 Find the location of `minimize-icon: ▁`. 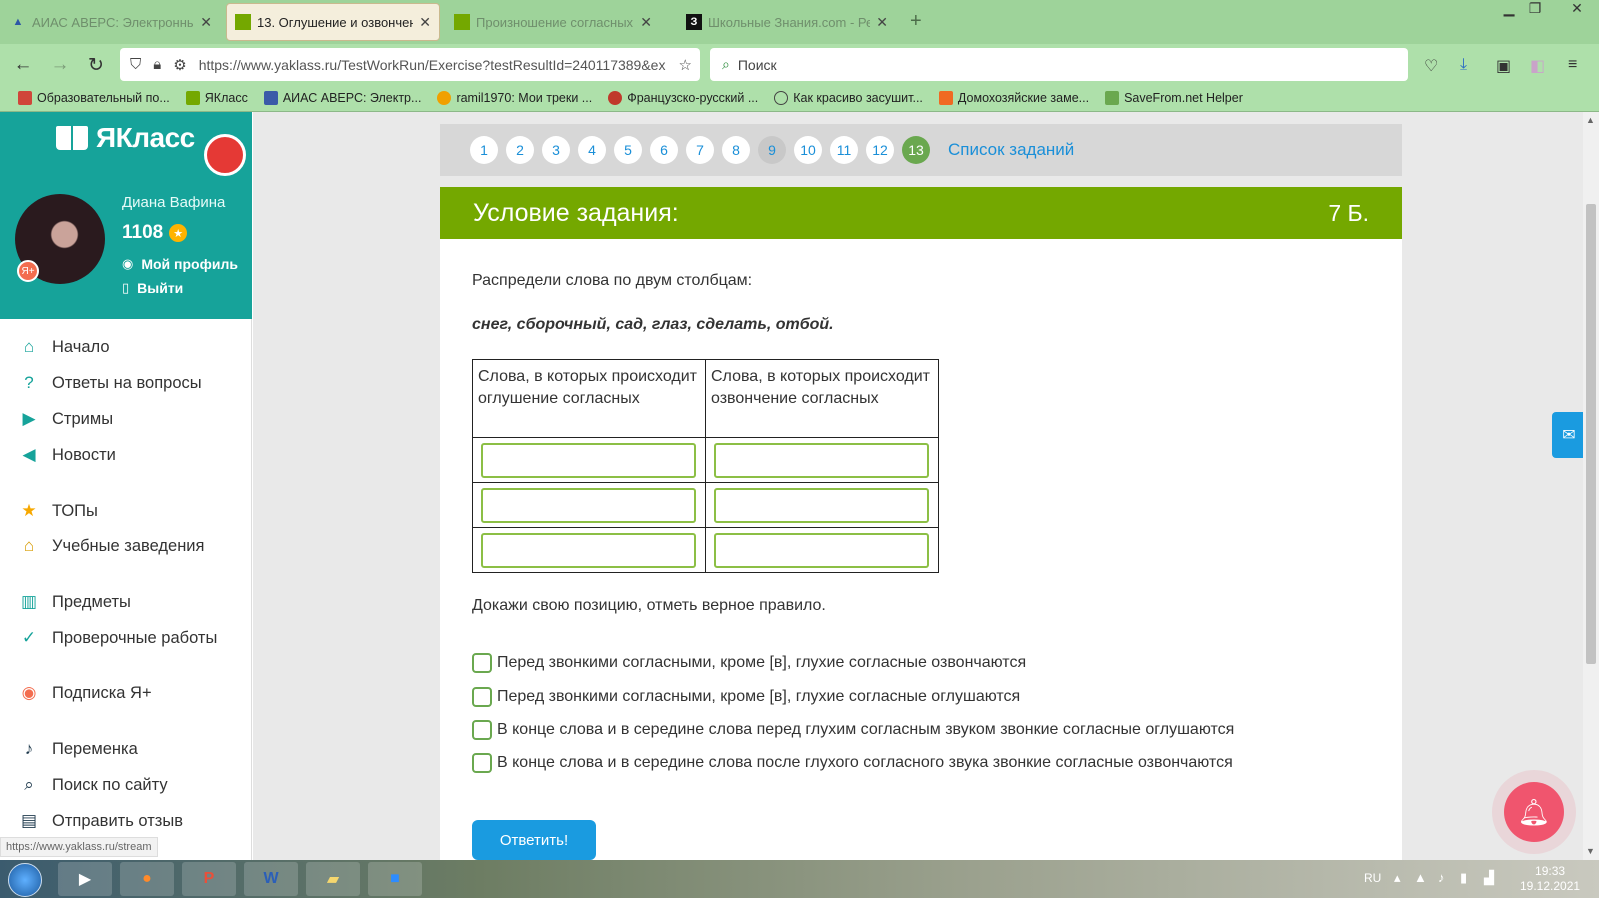

minimize-icon: ▁ is located at coordinates (1509, 9).